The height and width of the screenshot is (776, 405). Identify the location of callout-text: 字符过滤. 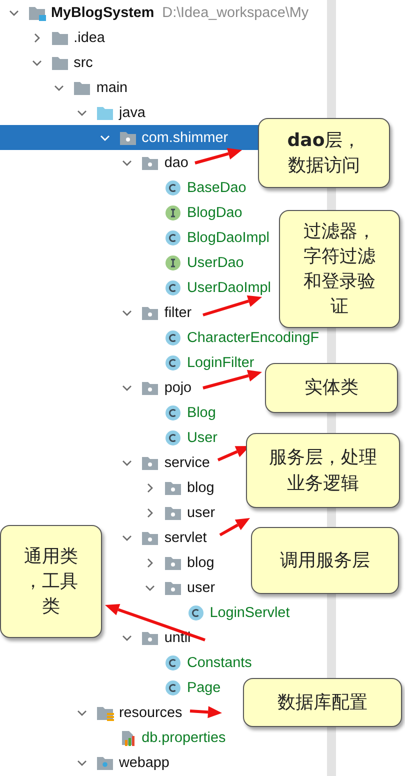
(340, 256).